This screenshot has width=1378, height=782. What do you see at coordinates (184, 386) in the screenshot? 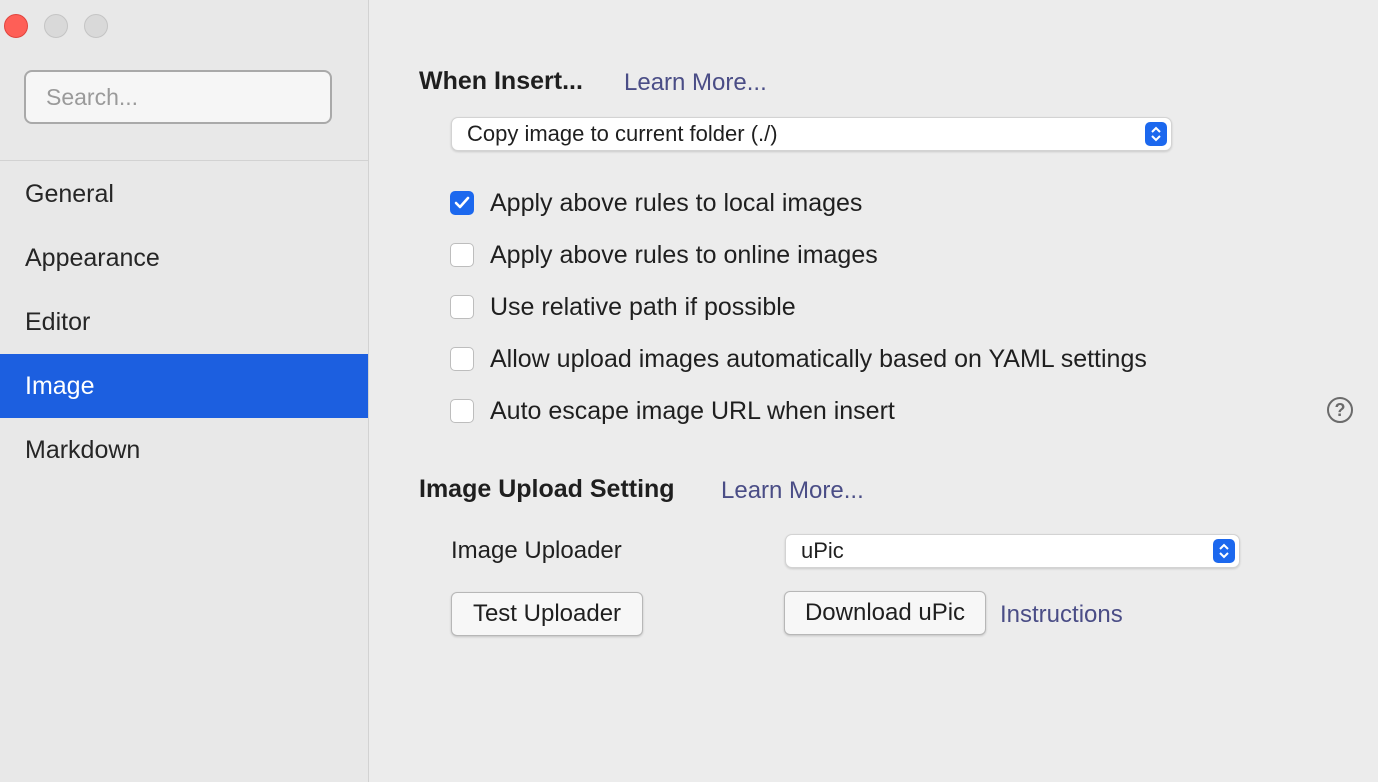
I see `sidebar-item-image: Image` at bounding box center [184, 386].